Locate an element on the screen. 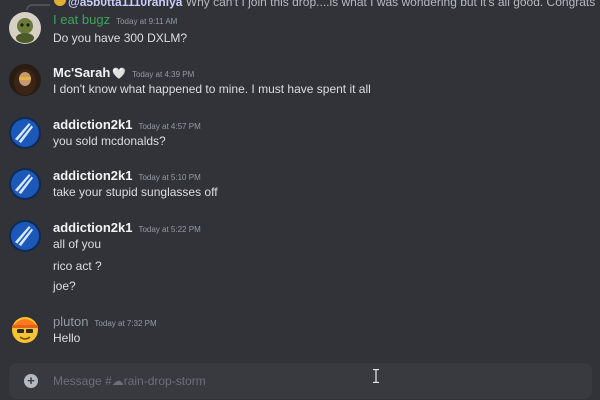  timestamp: Today at 5:10 PM is located at coordinates (169, 177).